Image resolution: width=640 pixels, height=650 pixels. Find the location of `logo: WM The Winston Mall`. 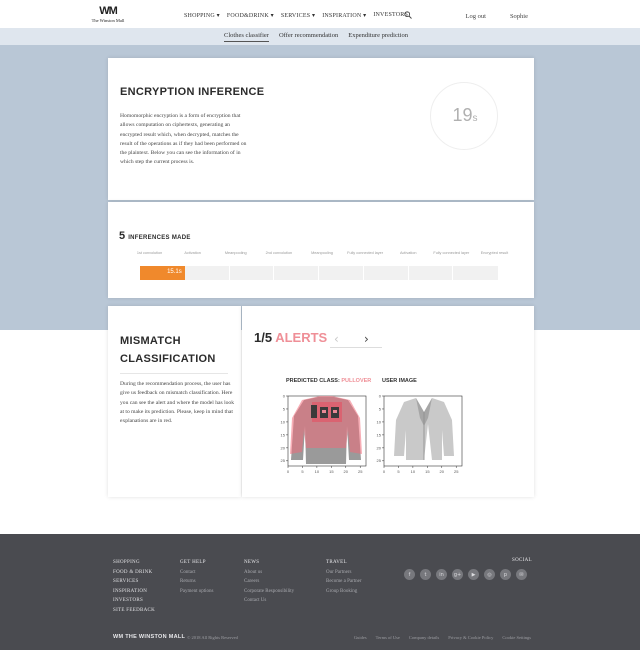

logo: WM The Winston Mall is located at coordinates (108, 15).